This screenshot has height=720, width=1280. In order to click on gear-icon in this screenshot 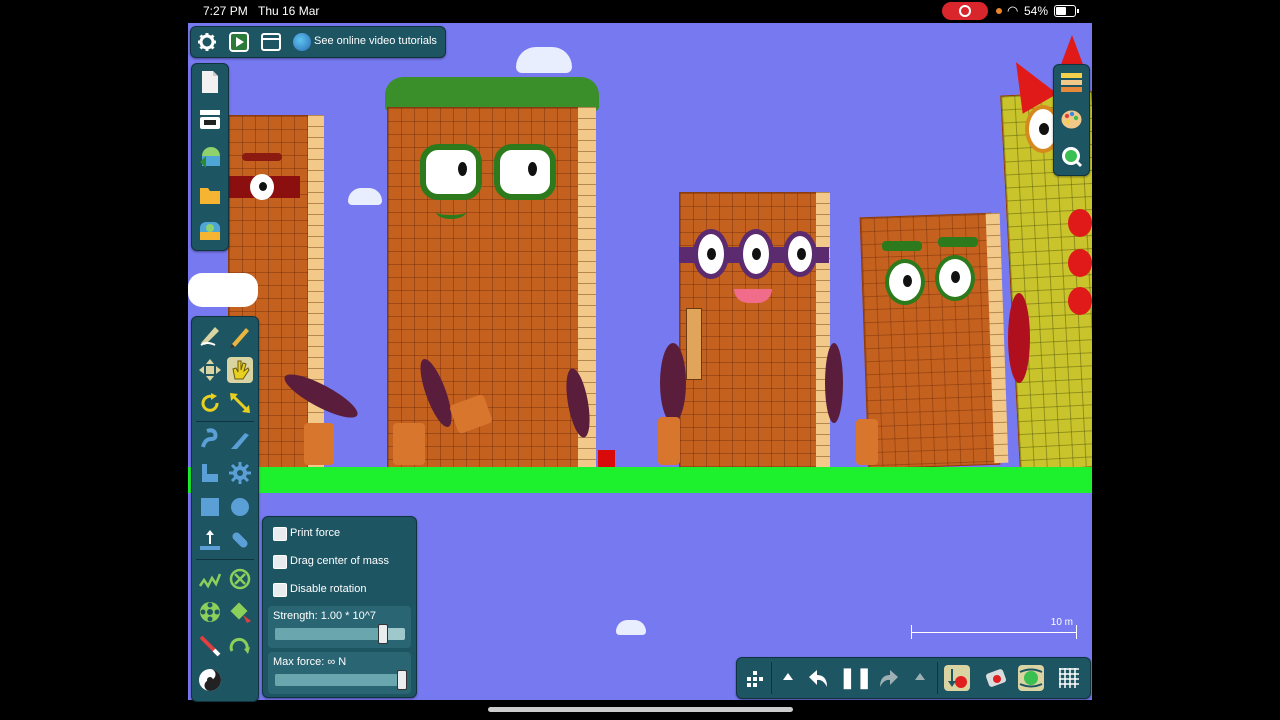, I will do `click(207, 42)`.